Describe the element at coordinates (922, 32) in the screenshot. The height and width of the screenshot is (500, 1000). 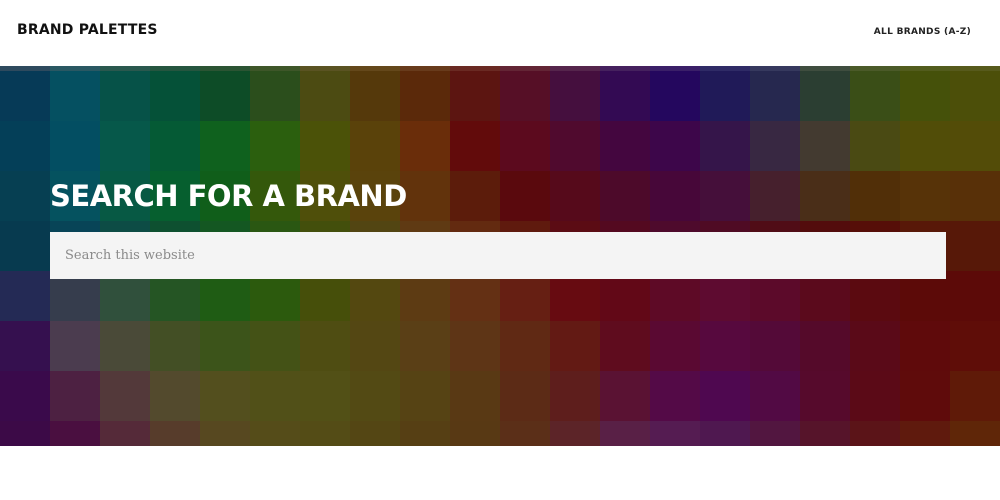
I see `nav-link-all-brands: ALL BRANDS (A-Z)` at that location.